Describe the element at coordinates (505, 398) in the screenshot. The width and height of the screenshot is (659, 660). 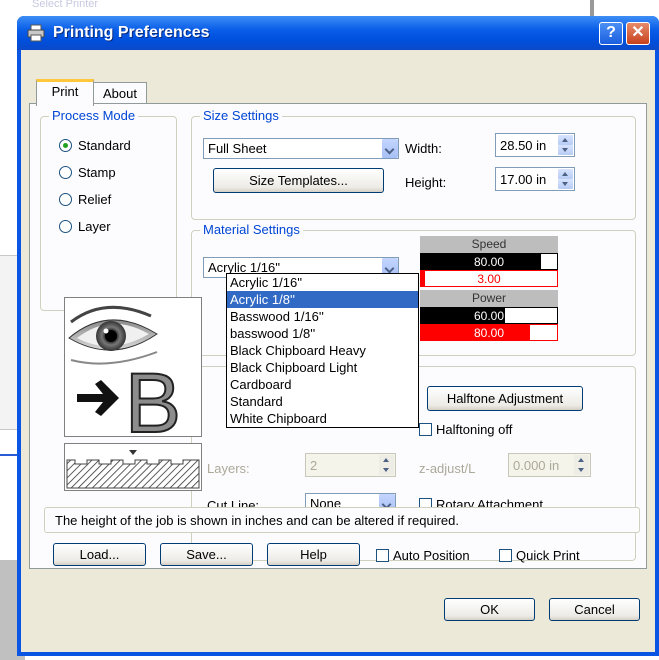
I see `halftone-adjustment-button: Halftone Adjustment` at that location.